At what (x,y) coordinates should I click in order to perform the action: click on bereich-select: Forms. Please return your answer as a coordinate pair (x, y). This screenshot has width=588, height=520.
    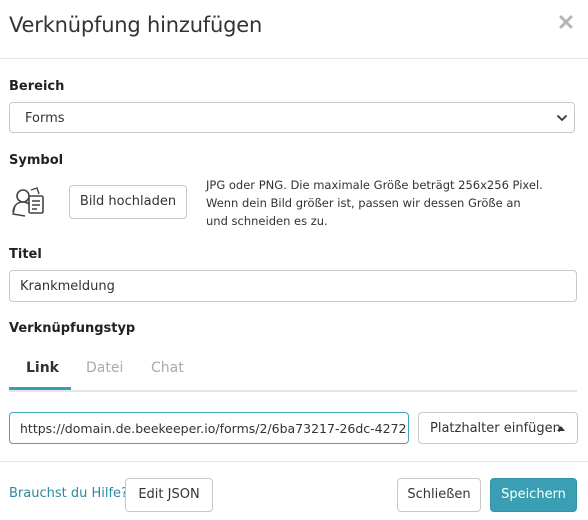
    Looking at the image, I should click on (292, 117).